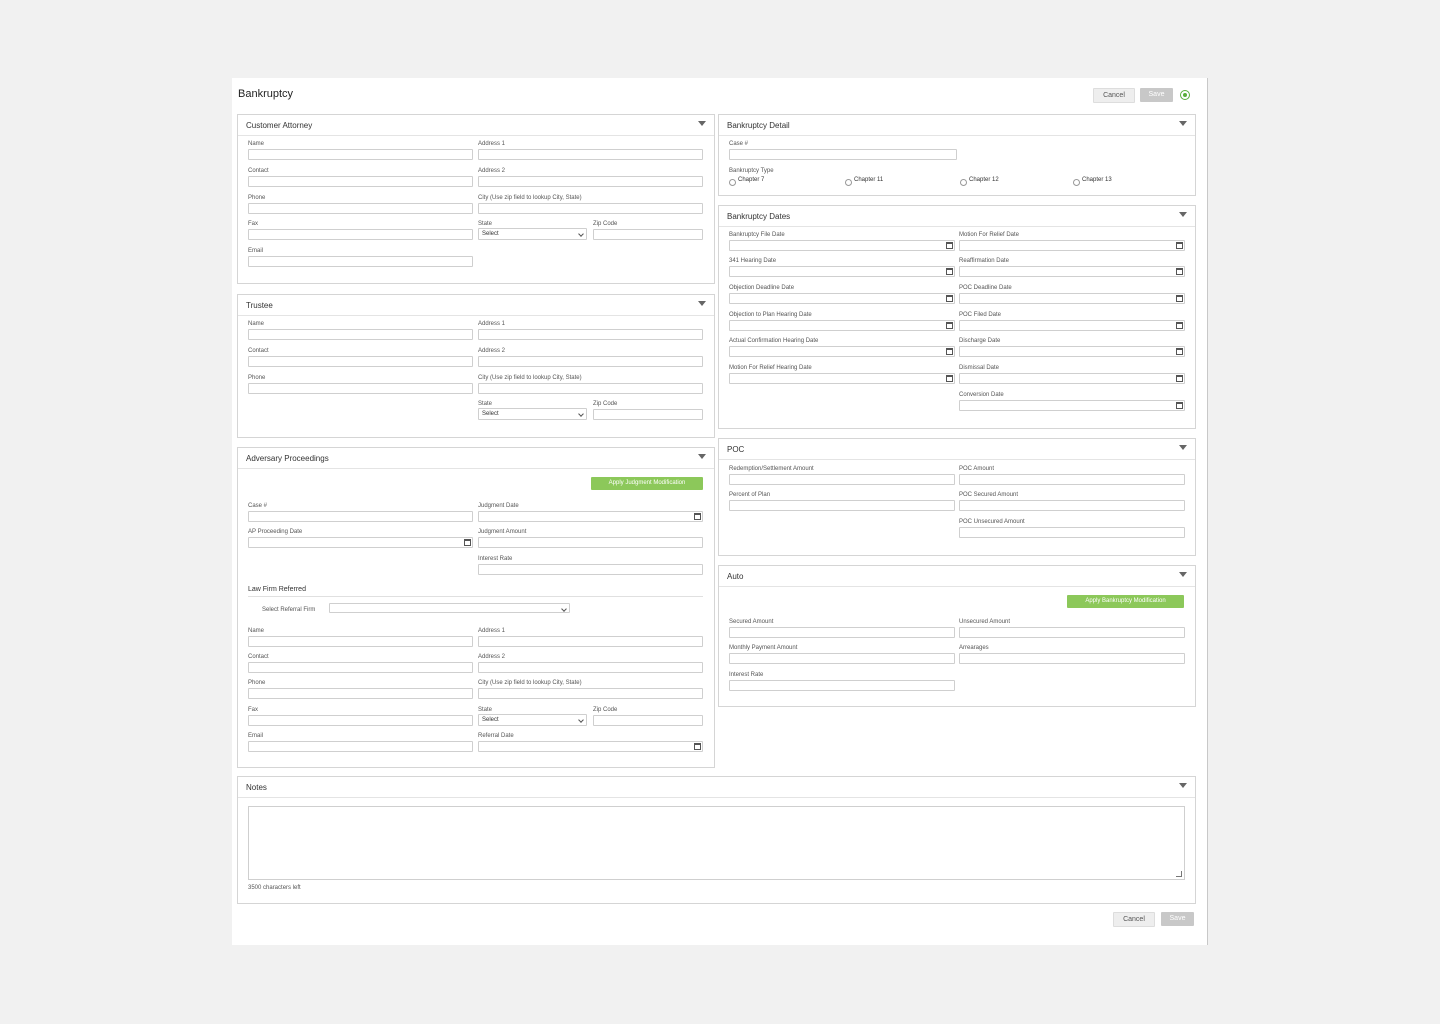  Describe the element at coordinates (957, 449) in the screenshot. I see `panel-header: POC` at that location.